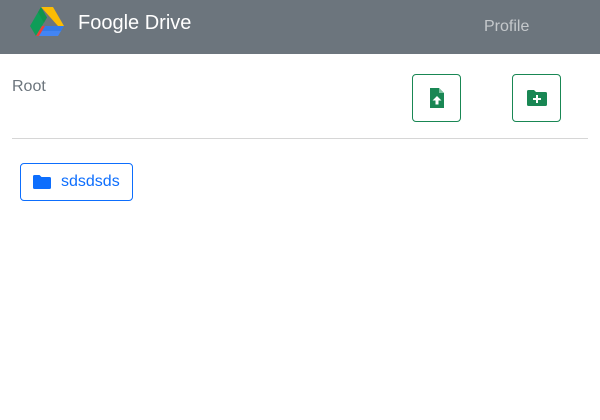 This screenshot has height=420, width=600. What do you see at coordinates (300, 27) in the screenshot?
I see `top-navbar: Foogle Drive Profile` at bounding box center [300, 27].